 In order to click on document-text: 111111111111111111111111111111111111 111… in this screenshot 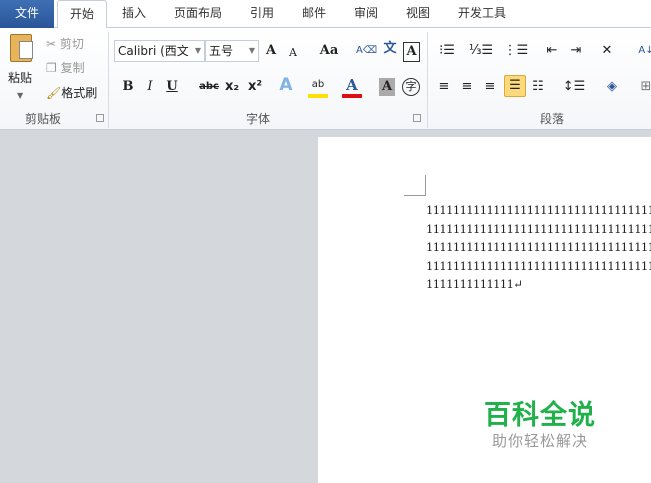, I will do `click(538, 247)`.